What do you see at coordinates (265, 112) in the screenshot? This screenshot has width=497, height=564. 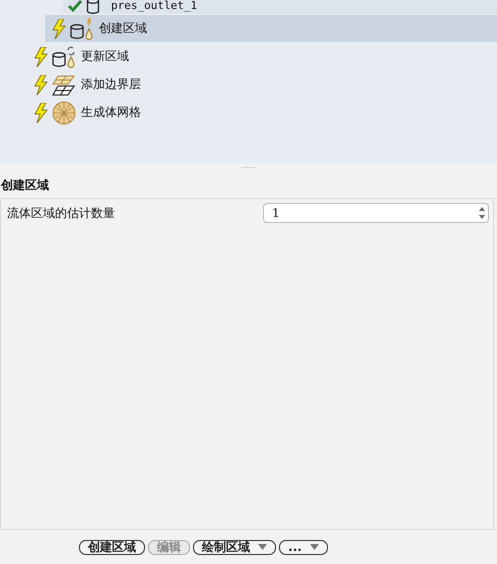 I see `tree-item: 生成体网格` at bounding box center [265, 112].